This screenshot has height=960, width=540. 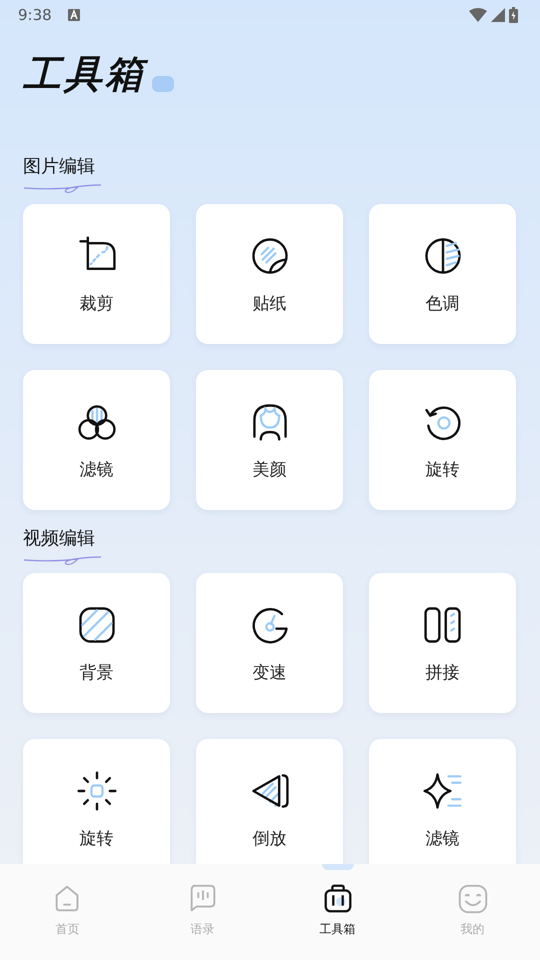 What do you see at coordinates (478, 15) in the screenshot?
I see `wifi-icon` at bounding box center [478, 15].